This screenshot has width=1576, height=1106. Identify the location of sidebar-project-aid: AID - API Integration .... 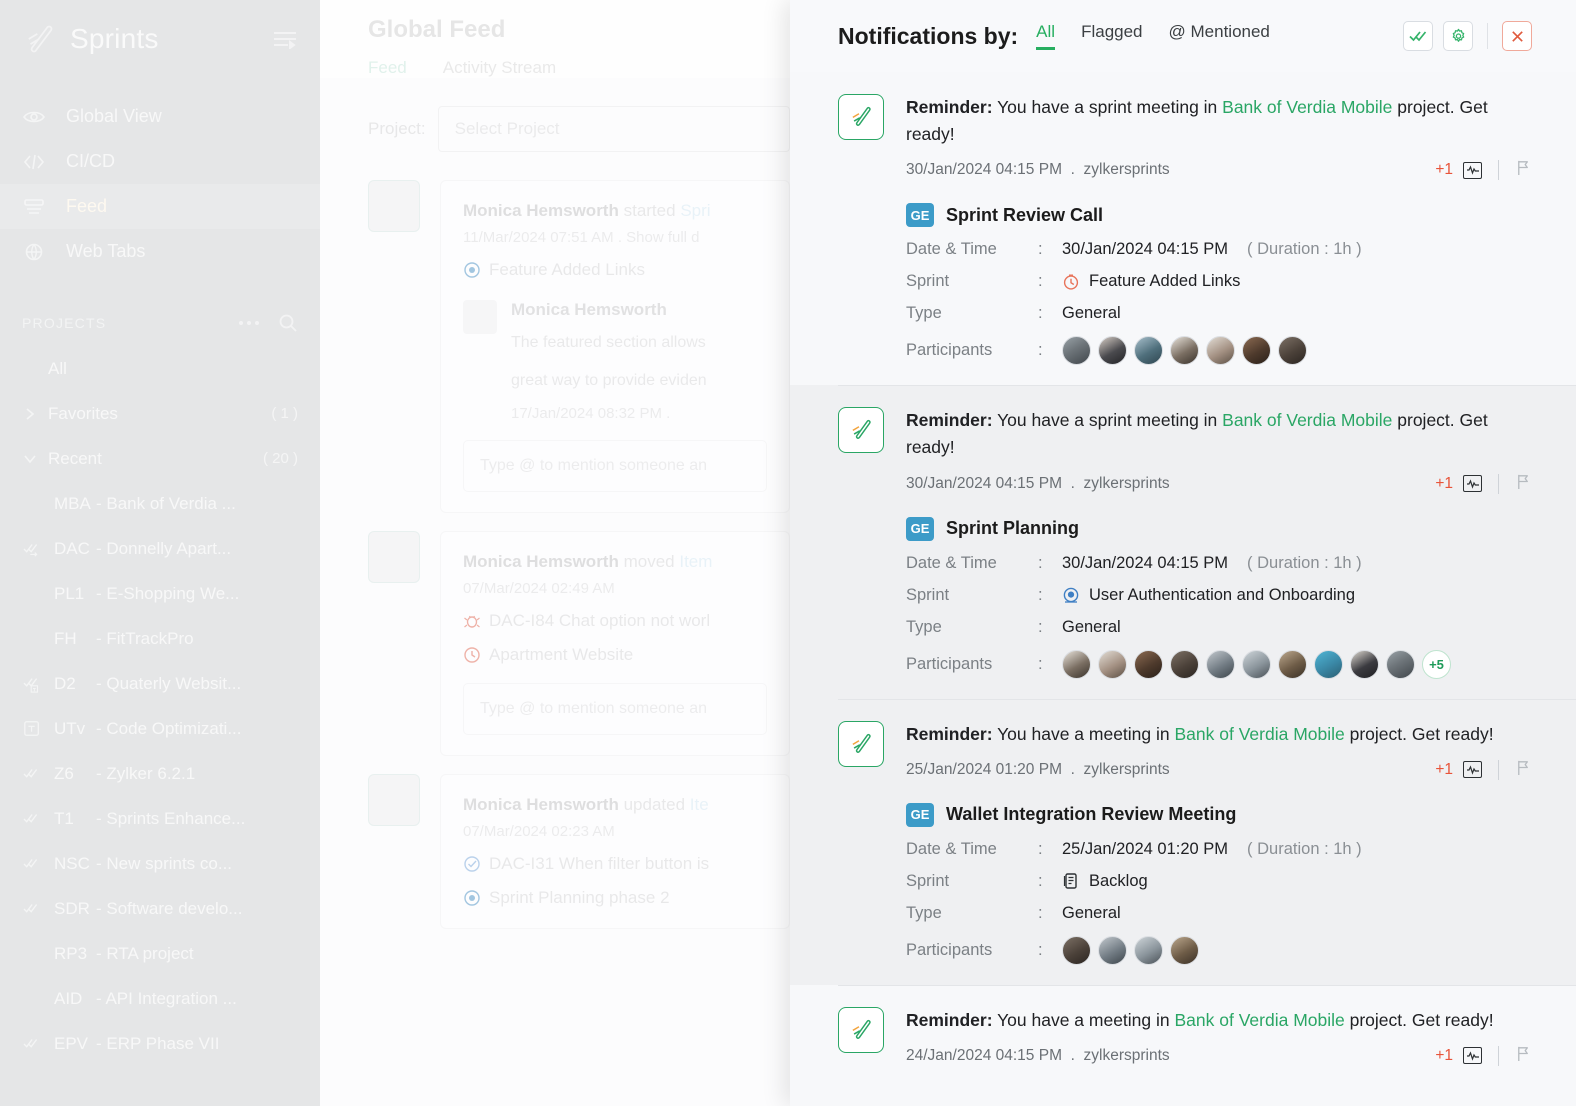
(160, 998).